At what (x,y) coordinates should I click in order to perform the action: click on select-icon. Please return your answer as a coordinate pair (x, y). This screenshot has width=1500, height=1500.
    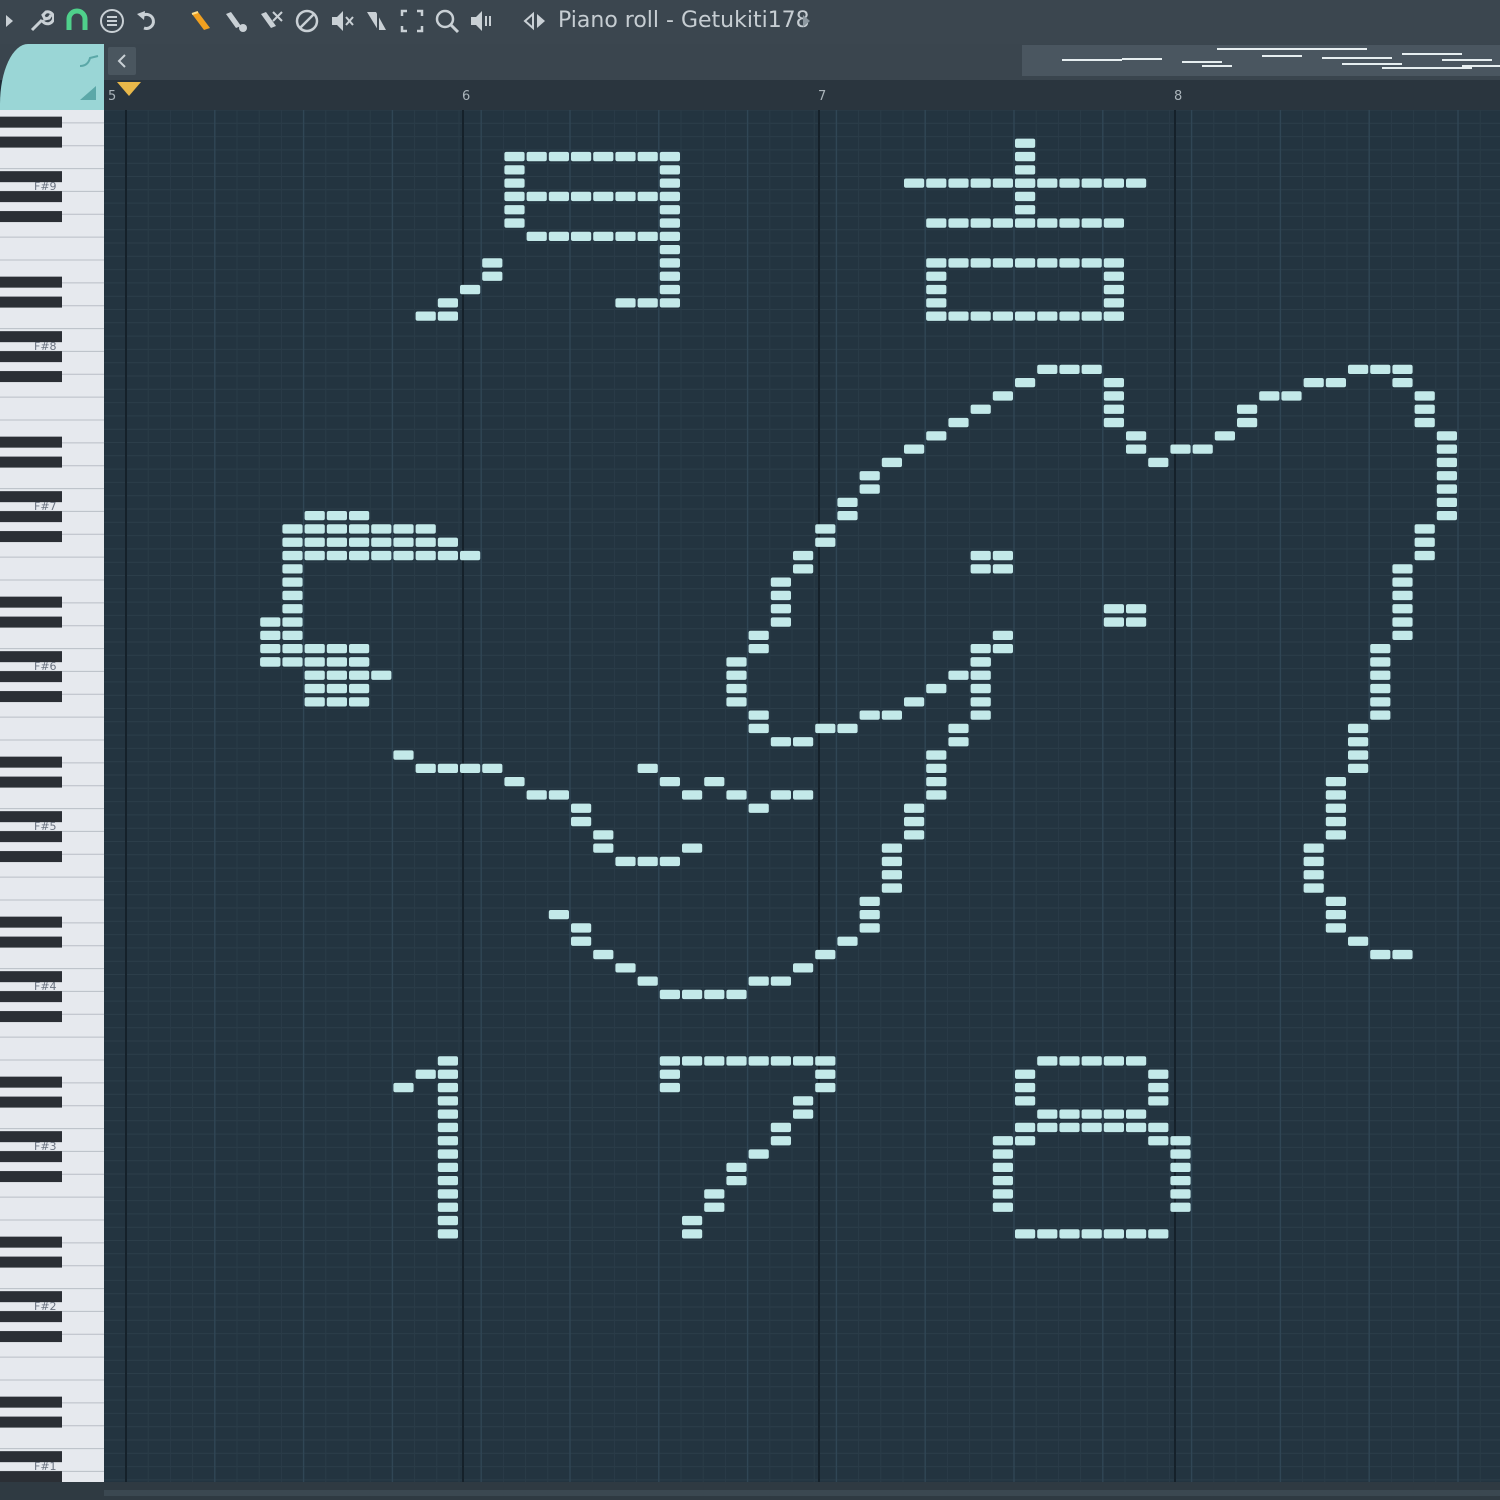
    Looking at the image, I should click on (412, 21).